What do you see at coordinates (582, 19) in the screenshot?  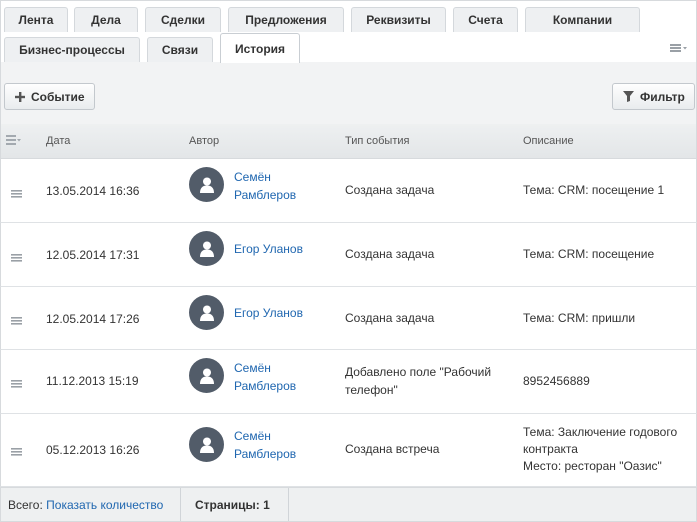 I see `tab-companies: Компании` at bounding box center [582, 19].